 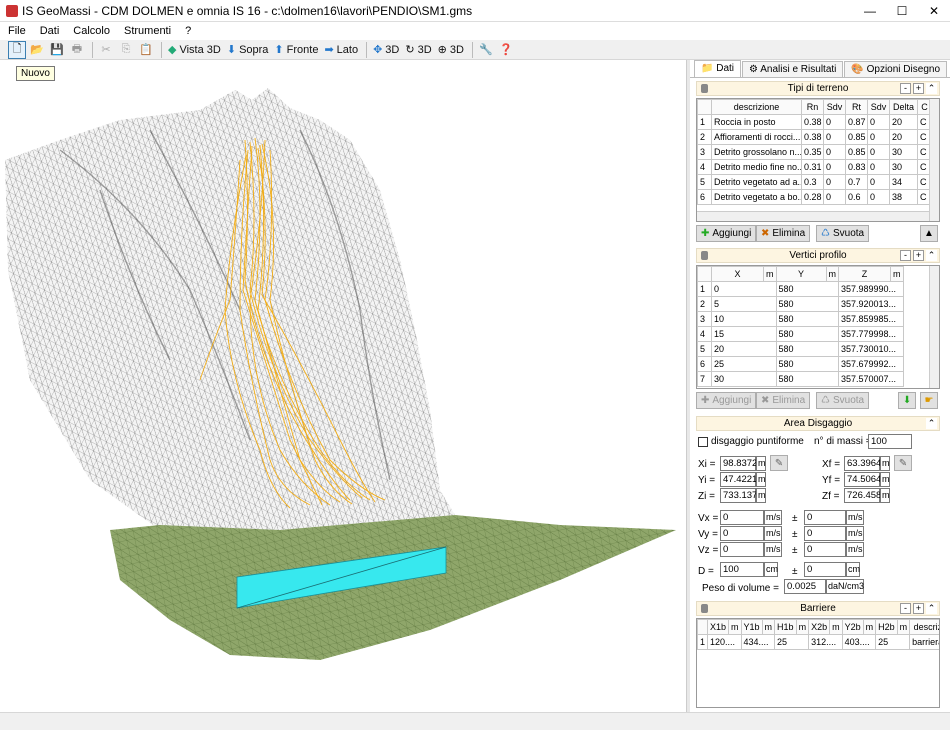 I want to click on horizontal-scrollbar, so click(x=813, y=216).